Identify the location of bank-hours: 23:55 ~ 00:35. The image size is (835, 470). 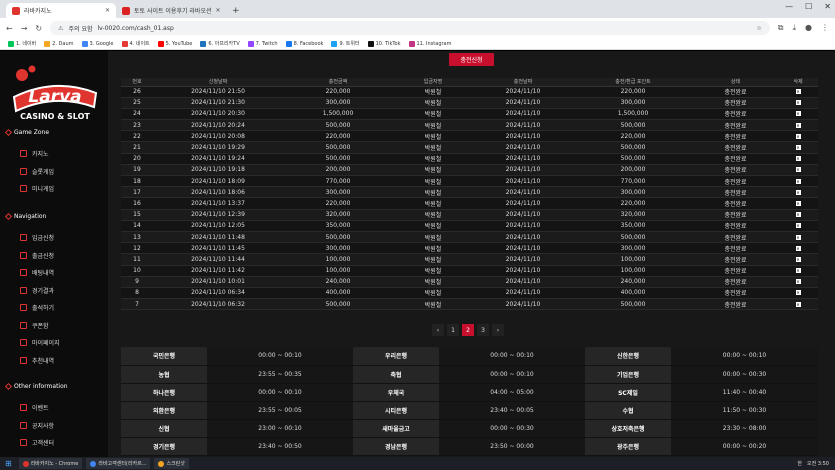
(280, 374).